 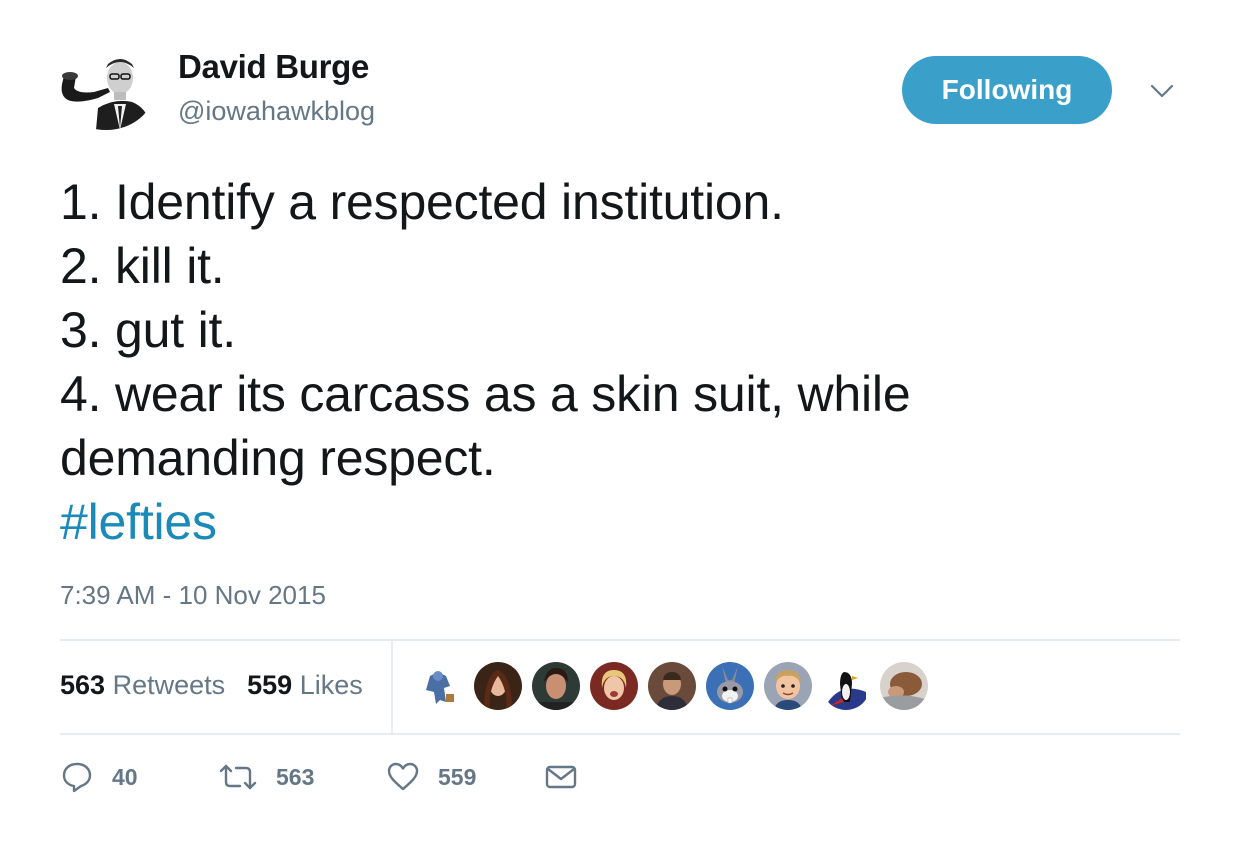 What do you see at coordinates (422, 202) in the screenshot?
I see `tweet-line-1: 1. Identify a respected institution.` at bounding box center [422, 202].